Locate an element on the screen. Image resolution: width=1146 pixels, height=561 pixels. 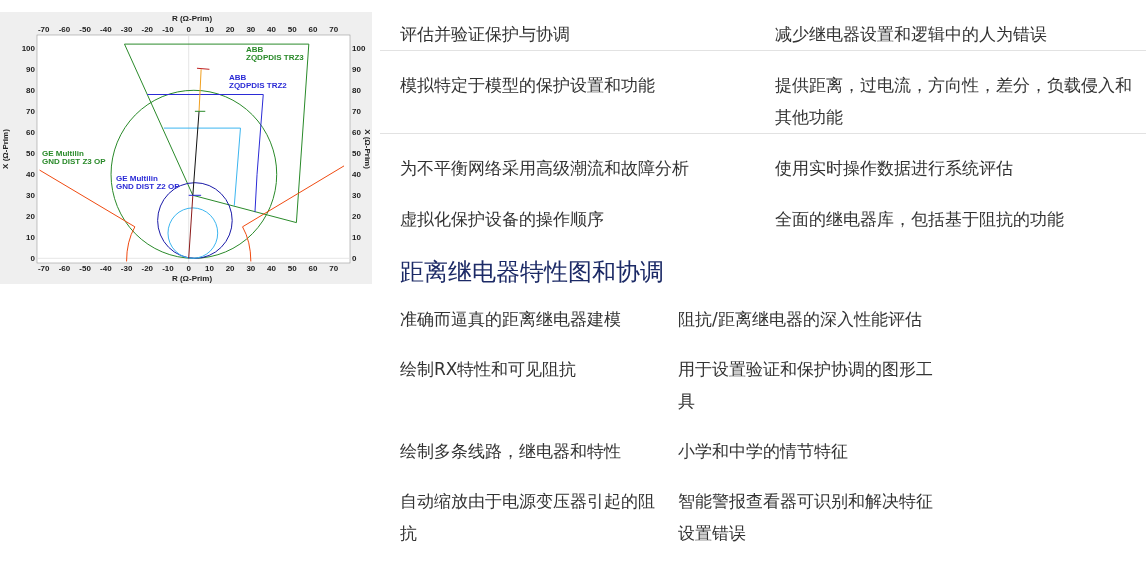
zone-label: ABB ZQDPDIS TRZ3 is located at coordinates (275, 53).